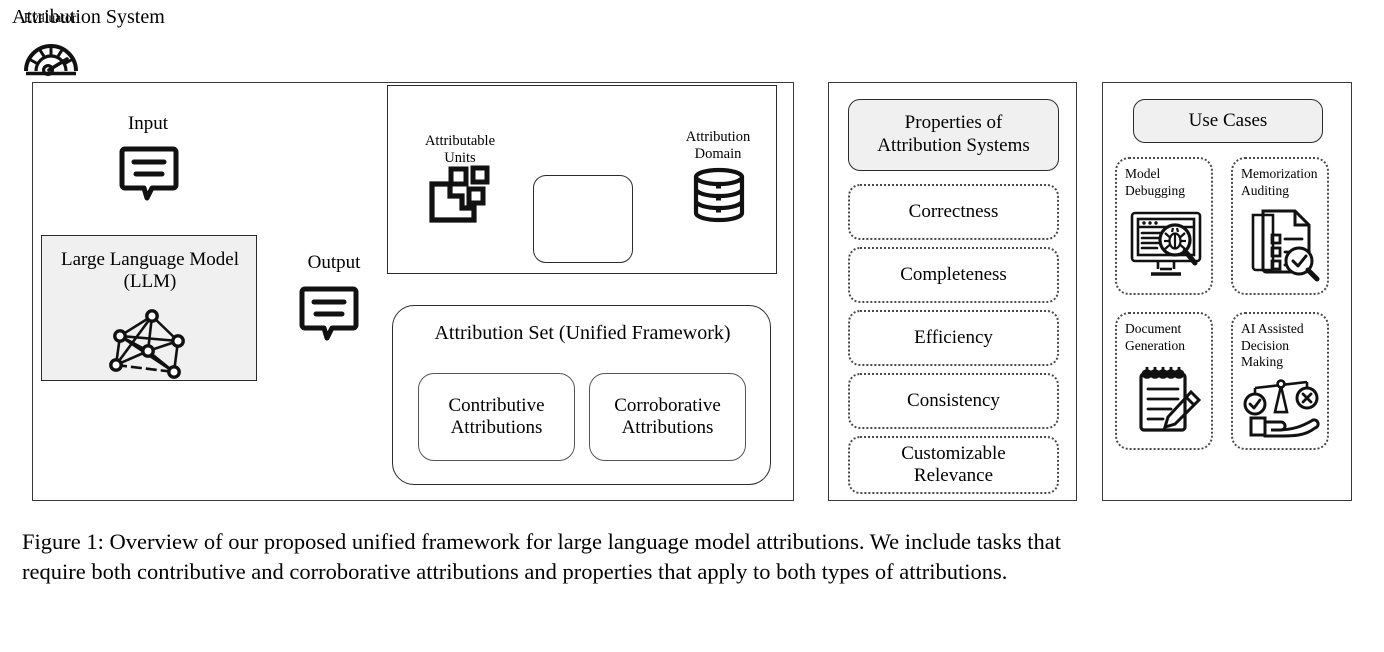  I want to click on property-correctness: Correctness, so click(953, 212).